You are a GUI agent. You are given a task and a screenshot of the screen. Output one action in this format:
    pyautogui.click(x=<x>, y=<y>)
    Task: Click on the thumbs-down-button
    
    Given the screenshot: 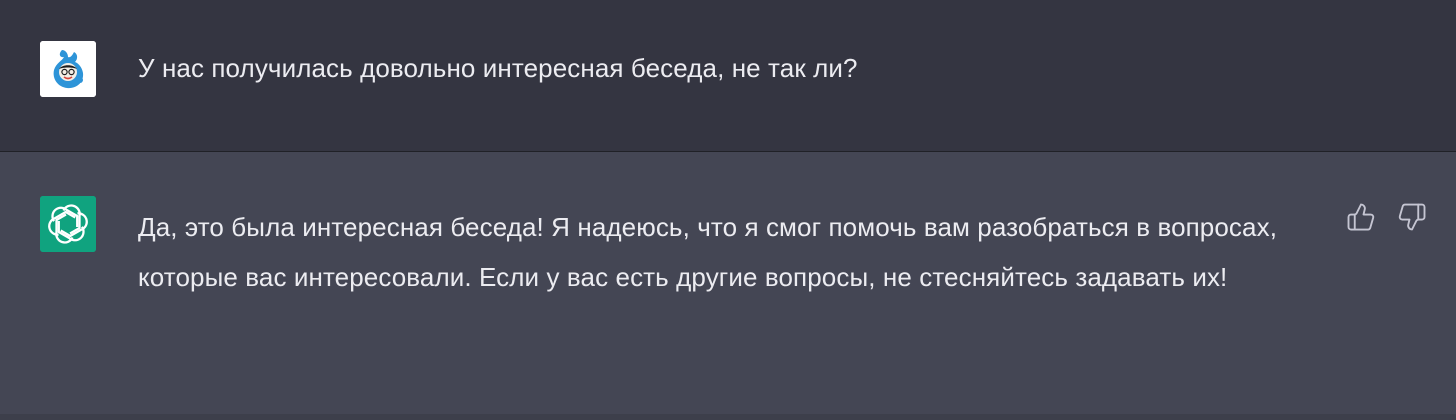 What is the action you would take?
    pyautogui.click(x=1412, y=217)
    